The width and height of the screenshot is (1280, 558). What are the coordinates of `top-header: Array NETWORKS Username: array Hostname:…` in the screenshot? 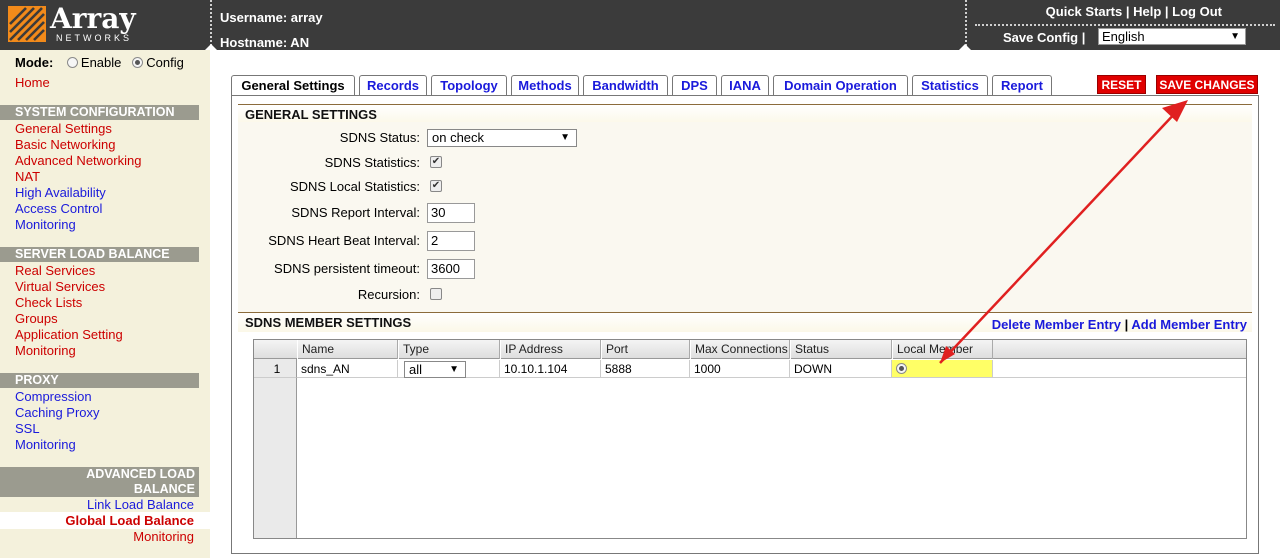 It's located at (640, 25).